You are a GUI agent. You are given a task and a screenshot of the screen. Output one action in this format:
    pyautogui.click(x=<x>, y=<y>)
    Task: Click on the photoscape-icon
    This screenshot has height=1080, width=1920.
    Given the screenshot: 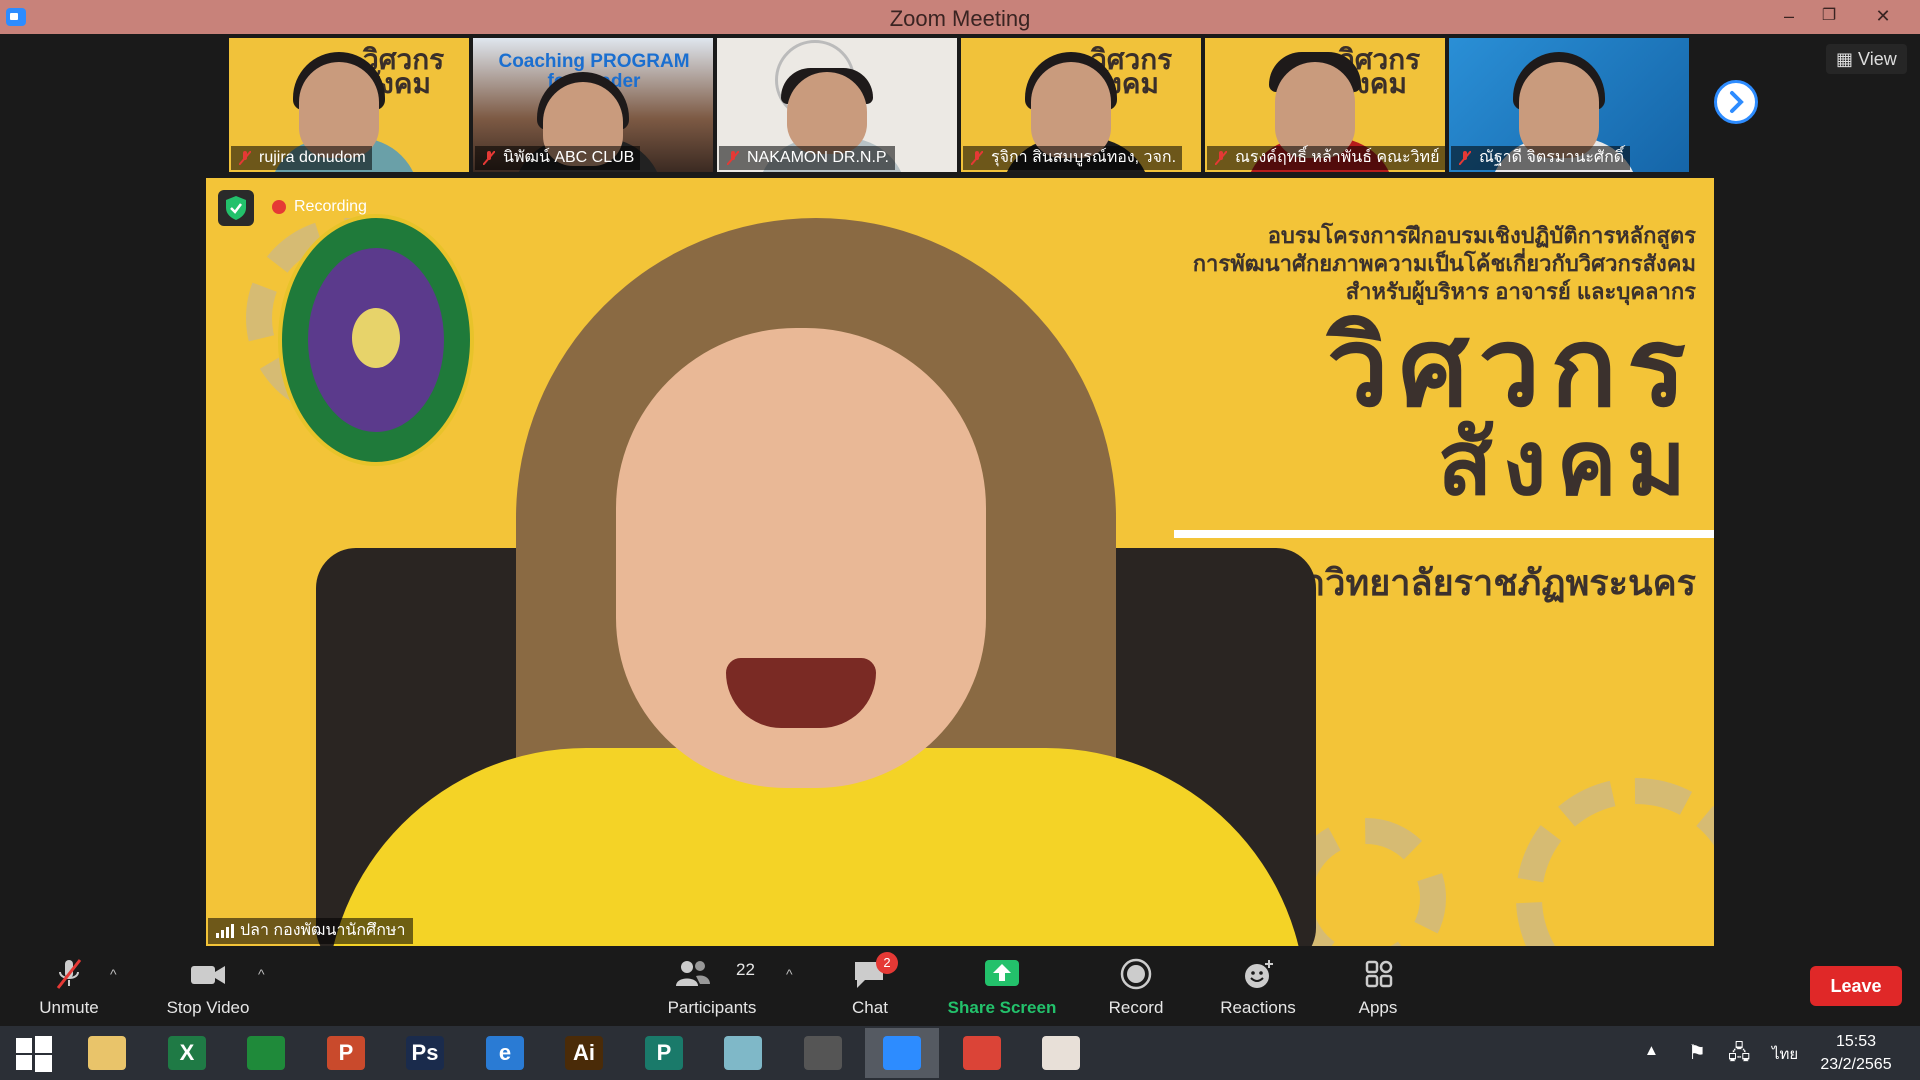 What is the action you would take?
    pyautogui.click(x=823, y=1053)
    